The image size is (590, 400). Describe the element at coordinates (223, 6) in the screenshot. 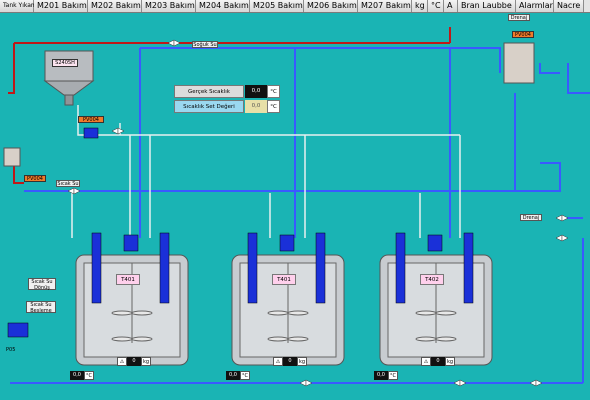

I see `tab-m204-bakim: M204 Bakım` at that location.